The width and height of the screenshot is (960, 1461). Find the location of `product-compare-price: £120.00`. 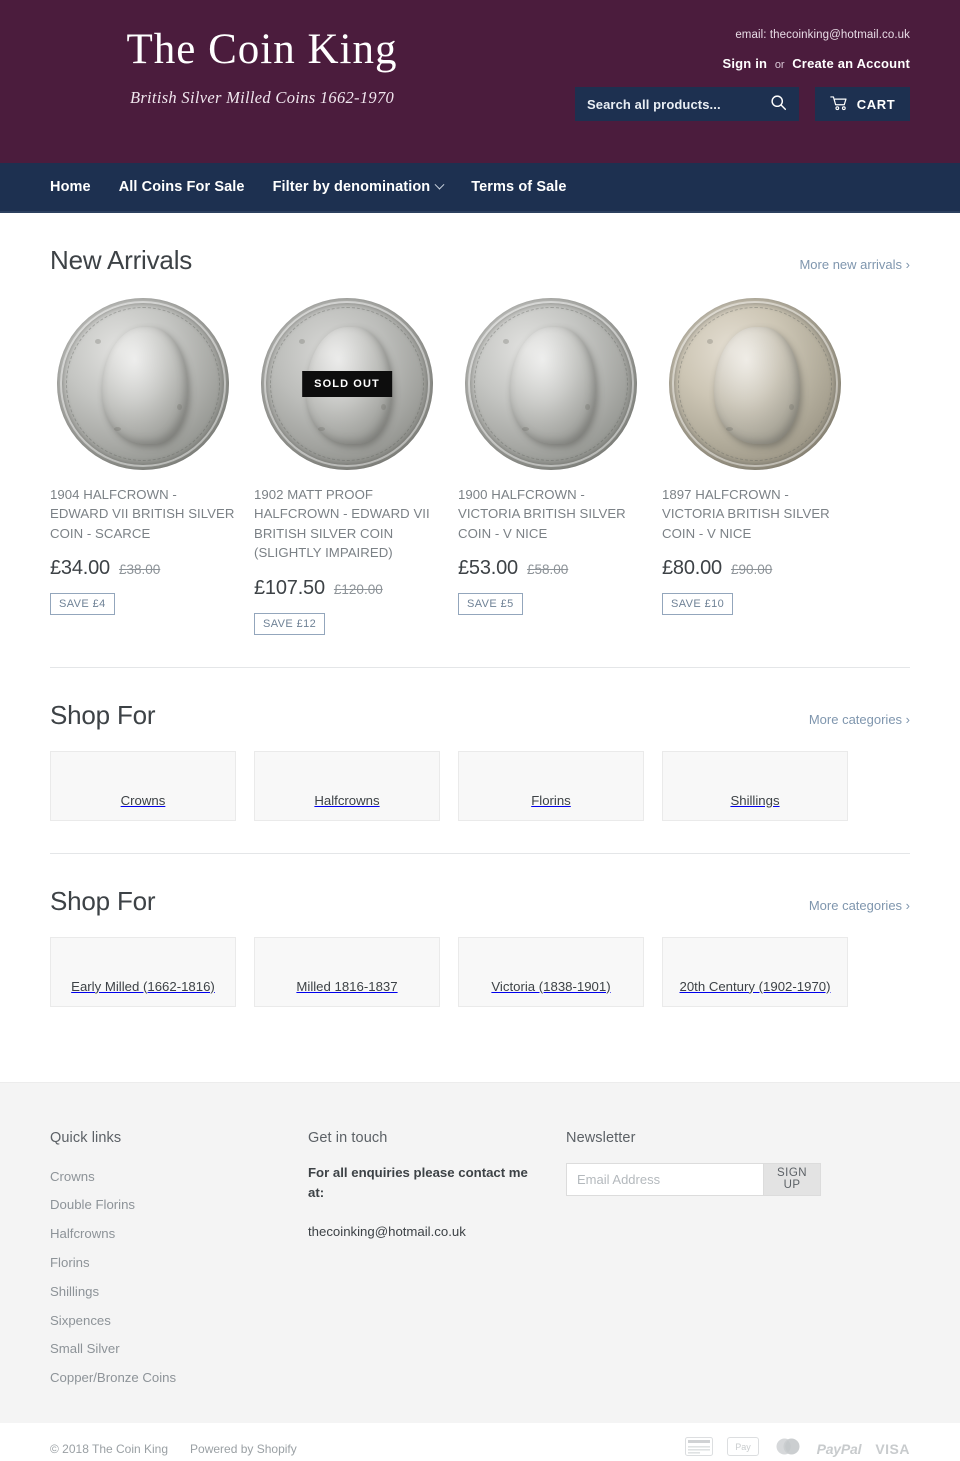

product-compare-price: £120.00 is located at coordinates (358, 589).